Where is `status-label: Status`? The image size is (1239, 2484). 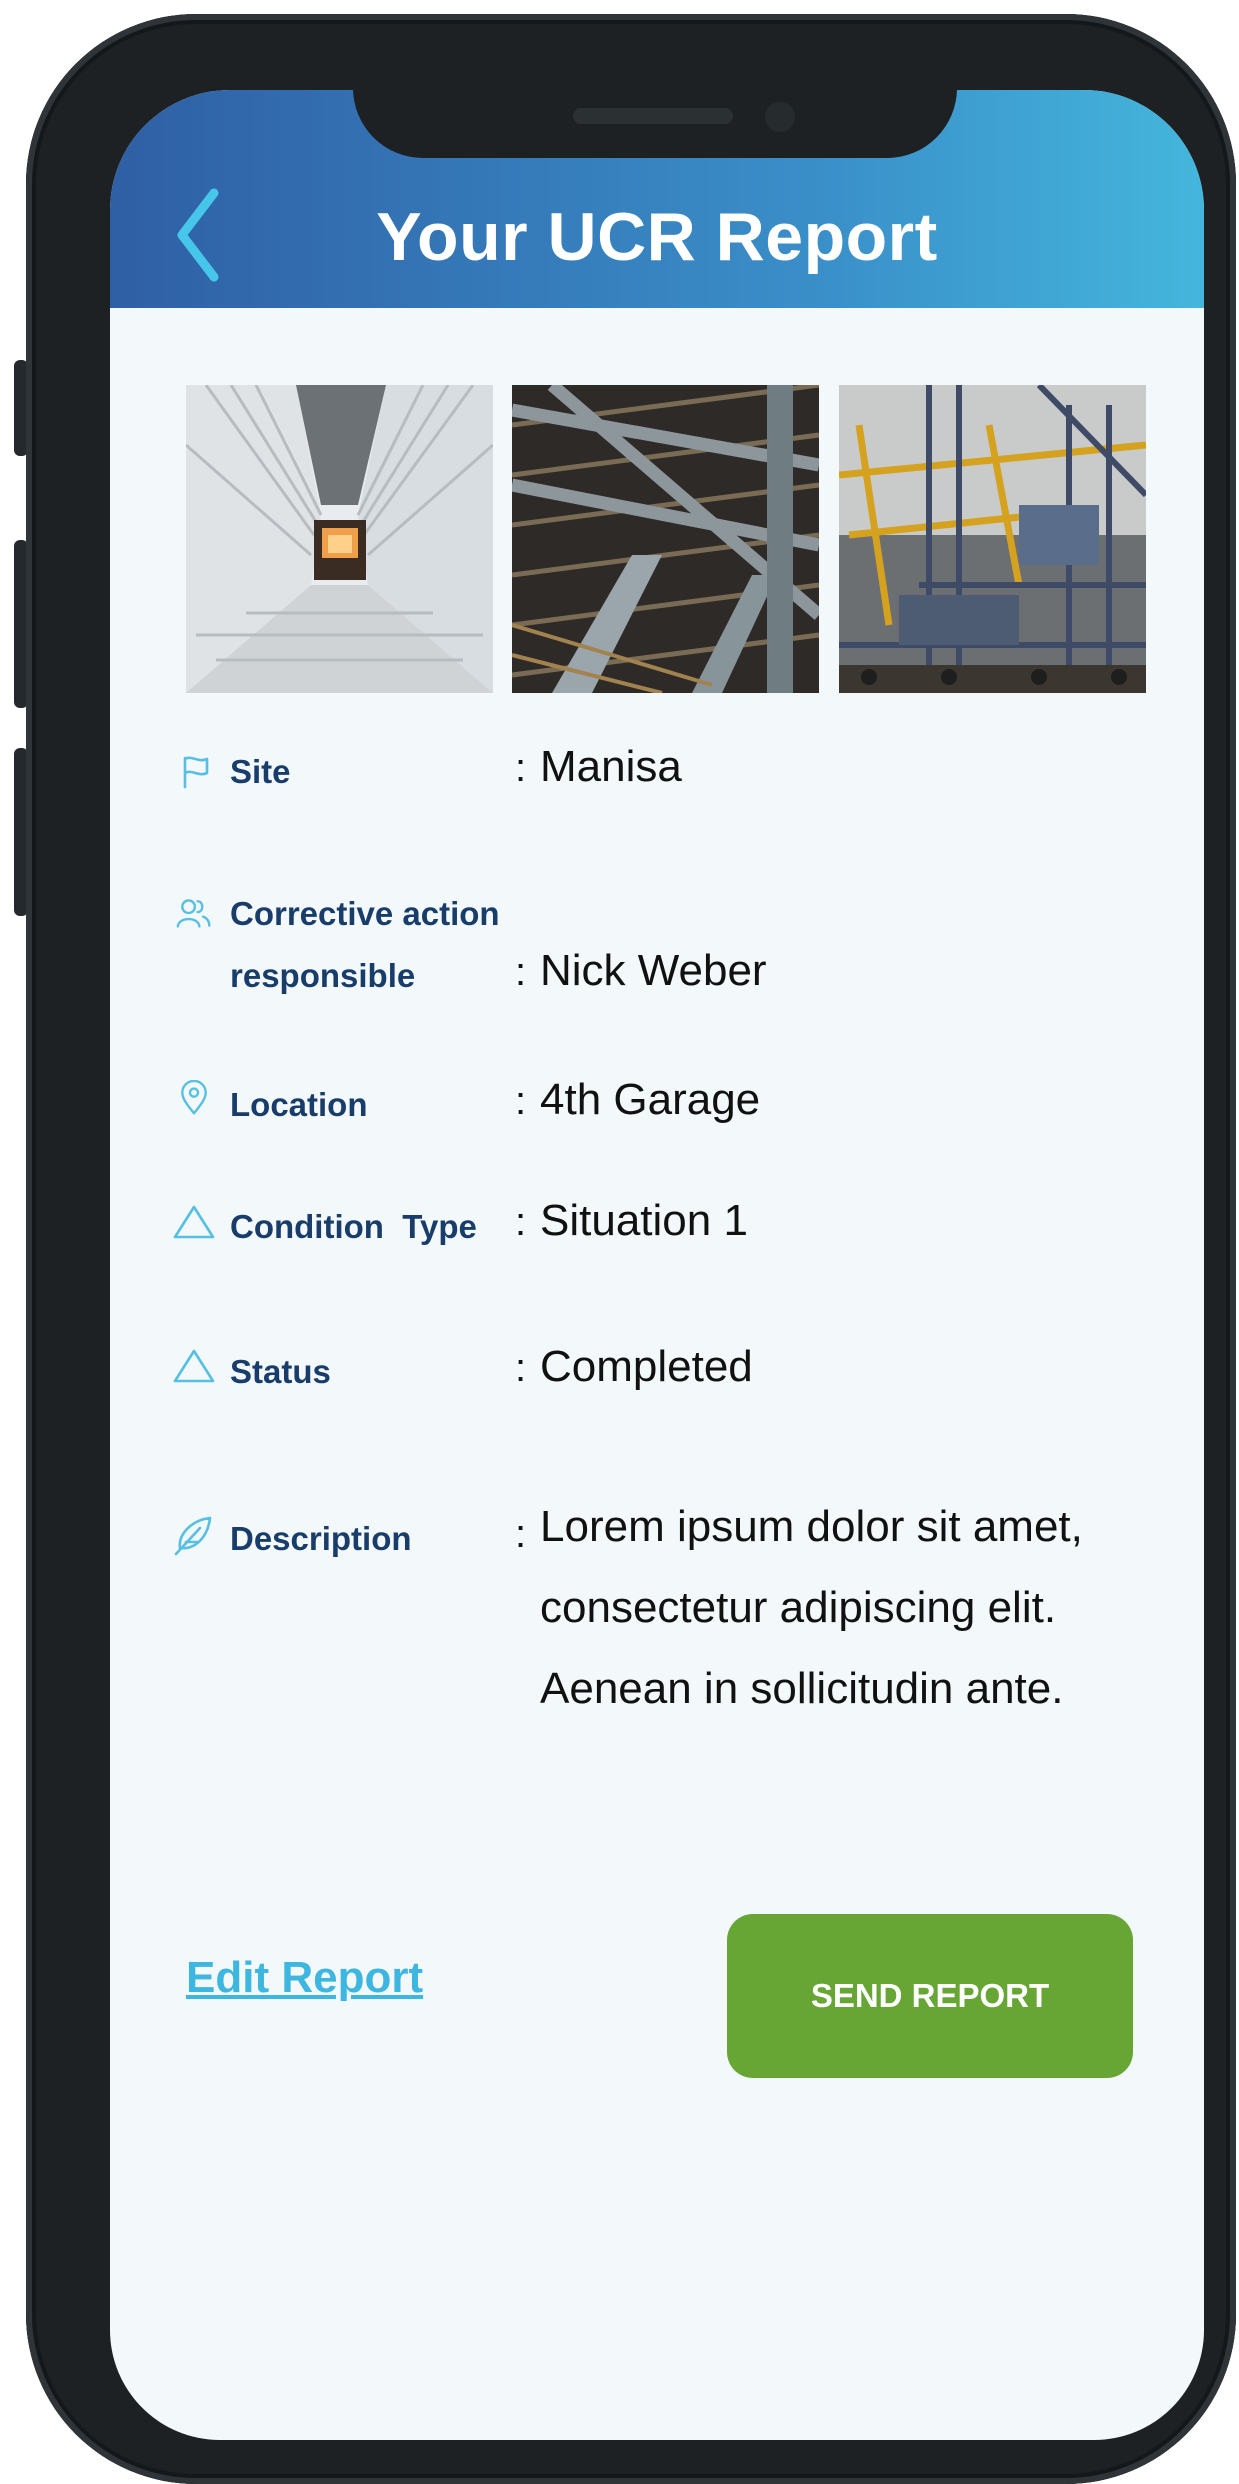 status-label: Status is located at coordinates (280, 1371).